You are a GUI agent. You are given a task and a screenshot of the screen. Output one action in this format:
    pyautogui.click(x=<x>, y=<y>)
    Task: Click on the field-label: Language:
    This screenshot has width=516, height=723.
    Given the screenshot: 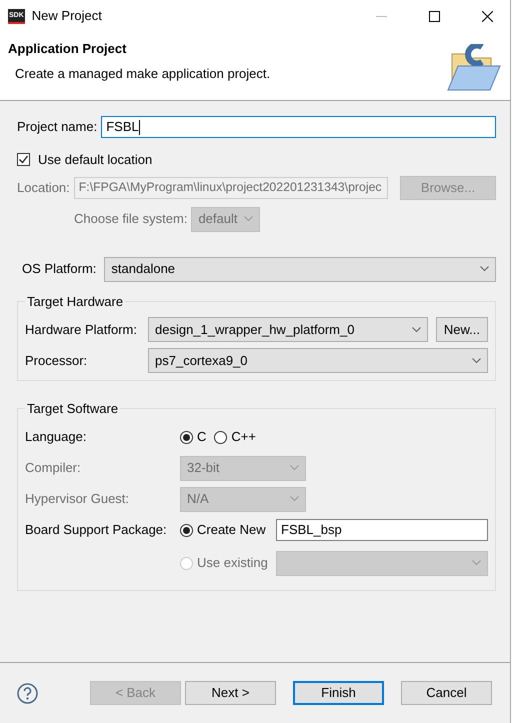 What is the action you would take?
    pyautogui.click(x=56, y=437)
    